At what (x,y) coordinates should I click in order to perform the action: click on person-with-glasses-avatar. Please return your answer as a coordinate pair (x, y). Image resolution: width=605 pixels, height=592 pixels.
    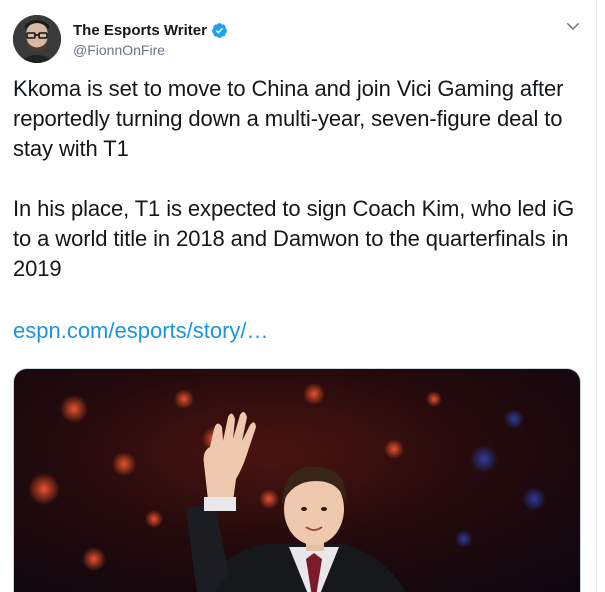
    Looking at the image, I should click on (37, 39).